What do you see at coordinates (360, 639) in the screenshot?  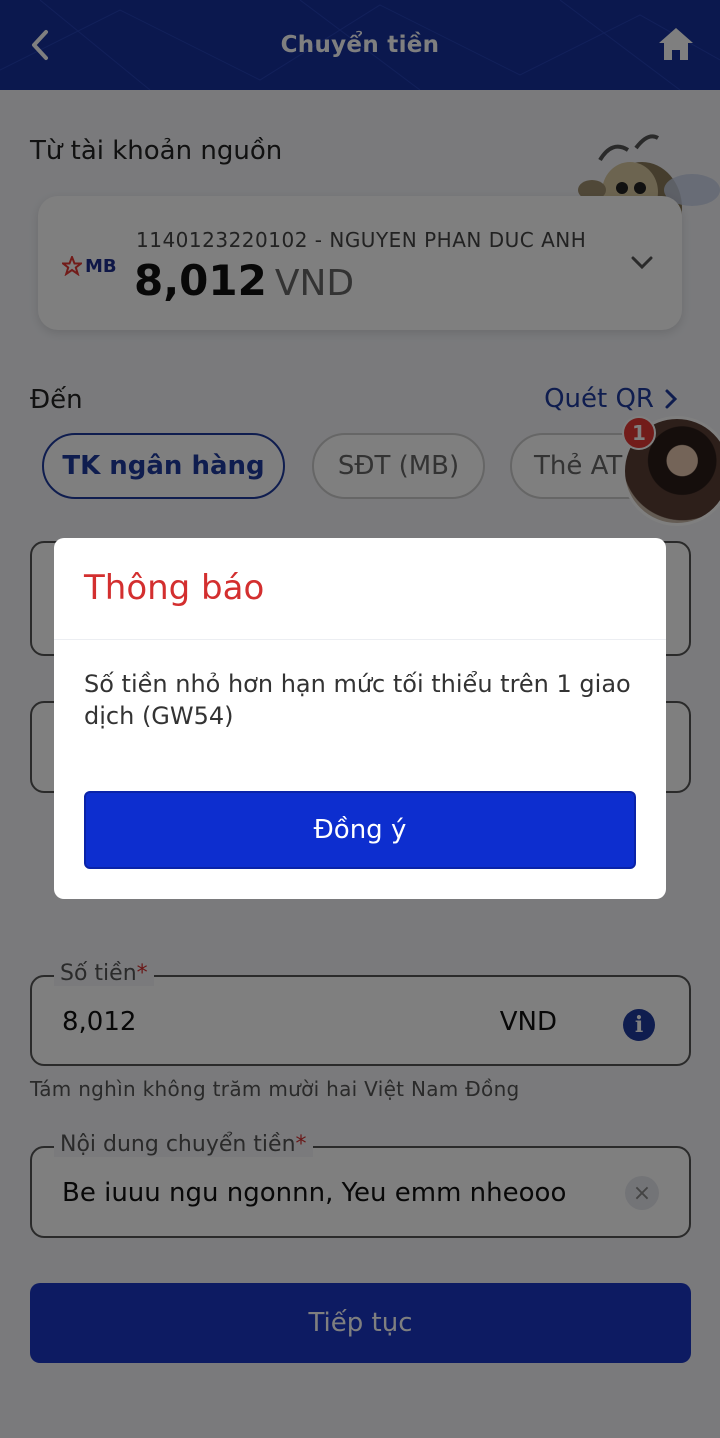 I see `dialog-divider` at bounding box center [360, 639].